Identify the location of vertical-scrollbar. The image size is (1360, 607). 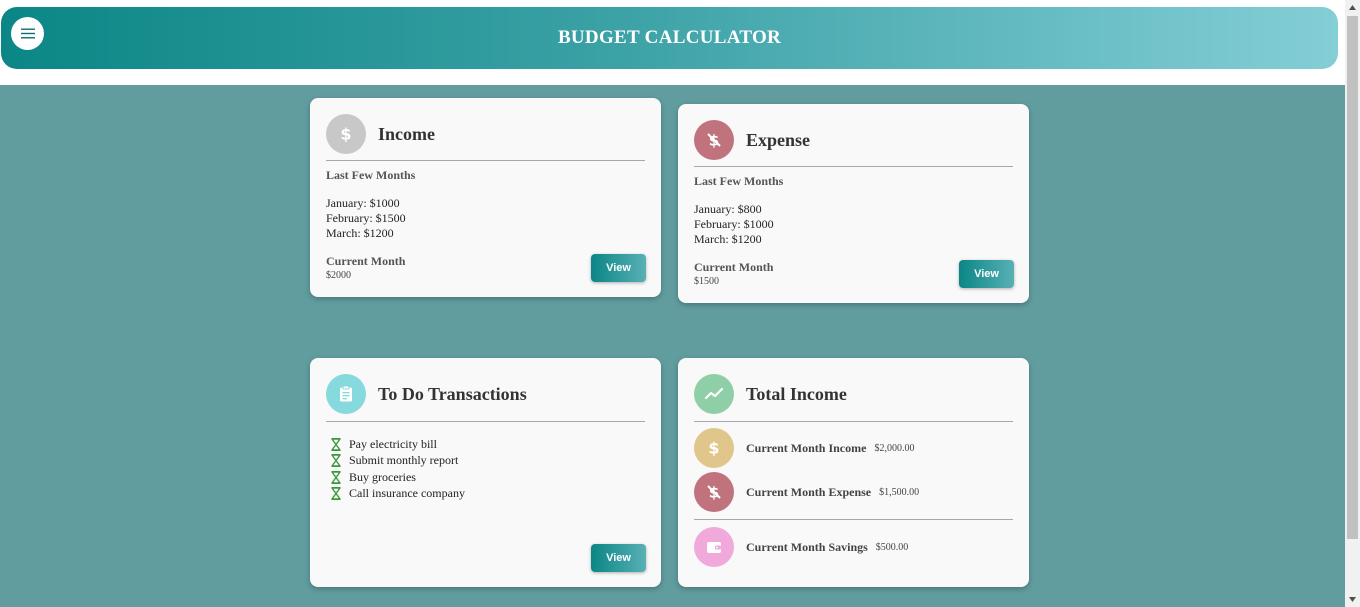
(1352, 303).